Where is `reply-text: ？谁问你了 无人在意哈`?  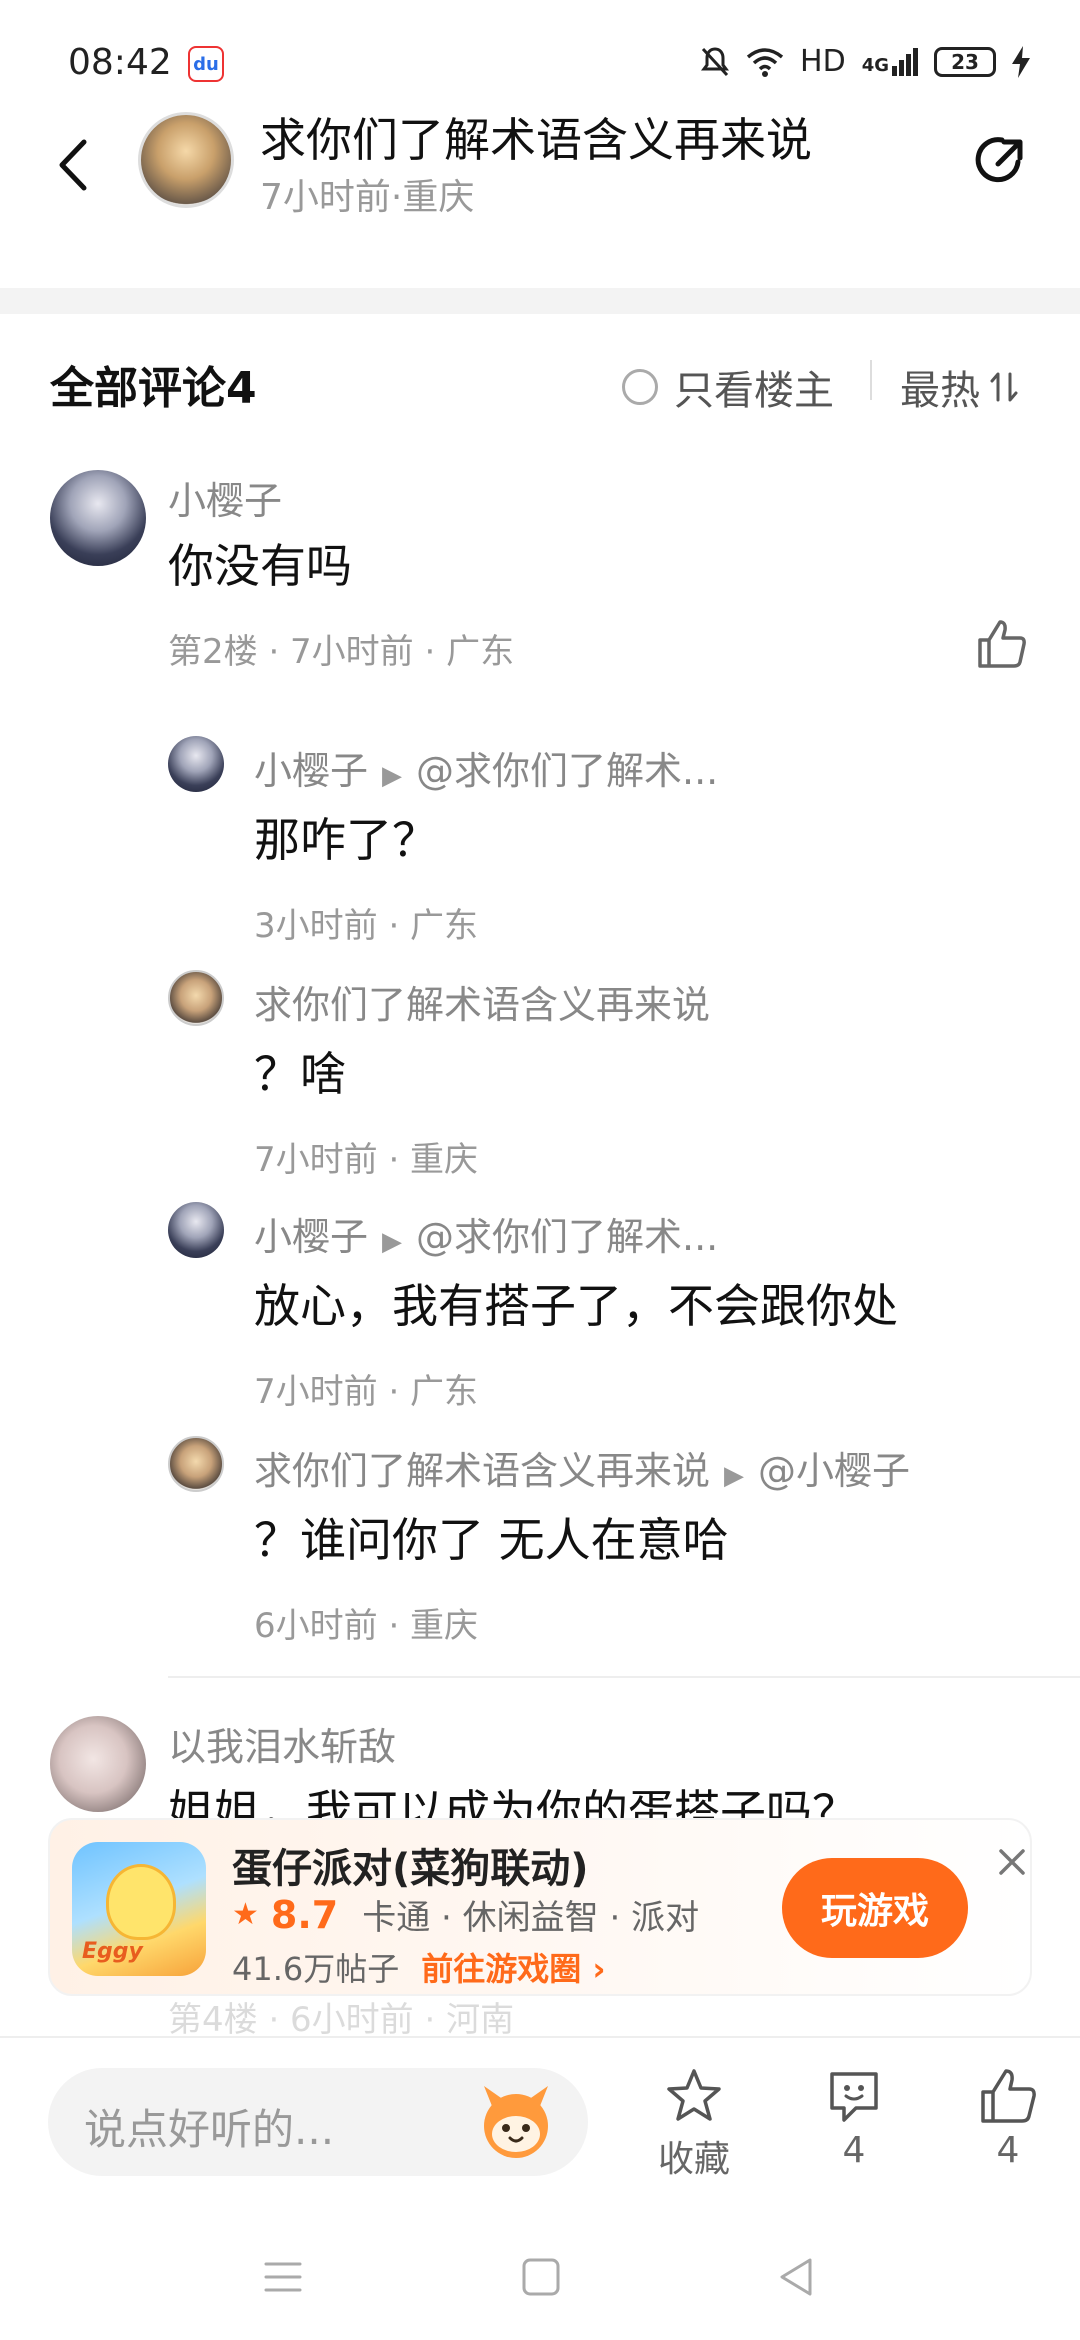
reply-text: ？谁问你了 无人在意哈 is located at coordinates (491, 1537).